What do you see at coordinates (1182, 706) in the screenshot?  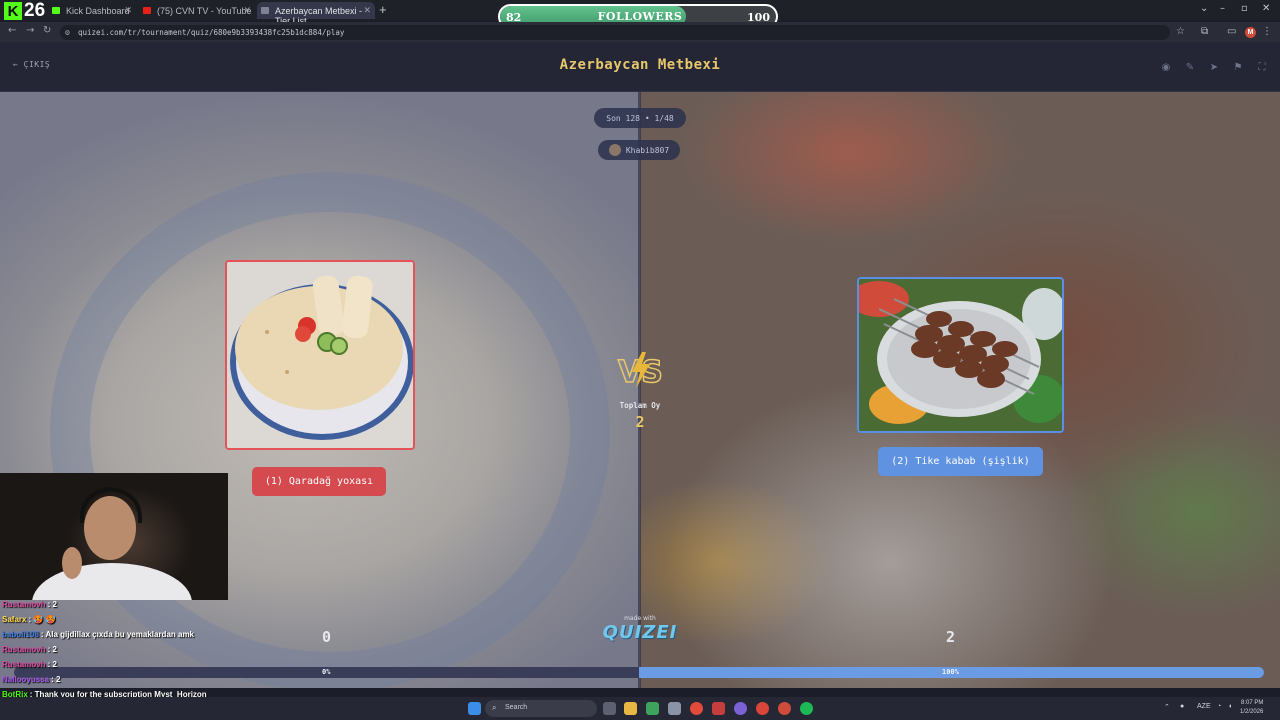 I see `tray-mic-icon: ●` at bounding box center [1182, 706].